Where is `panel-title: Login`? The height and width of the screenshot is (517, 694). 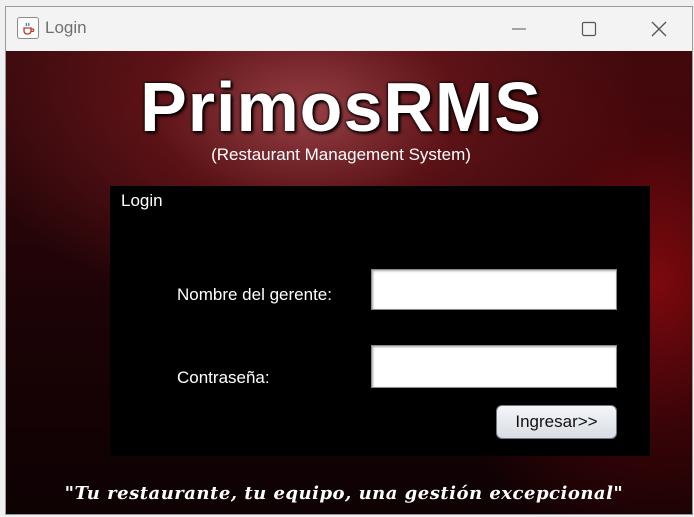 panel-title: Login is located at coordinates (142, 200).